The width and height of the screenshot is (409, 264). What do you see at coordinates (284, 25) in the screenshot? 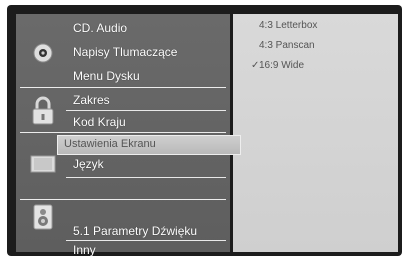
I see `option-letterbox: 4:3 Letterbox` at bounding box center [284, 25].